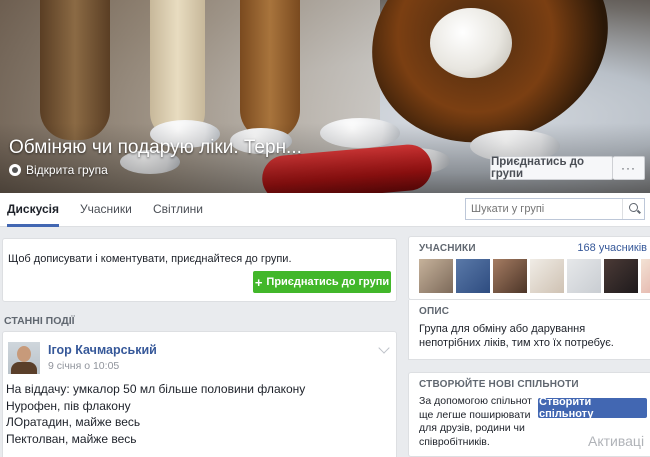 This screenshot has height=457, width=650. I want to click on tab-members: Учасники, so click(106, 210).